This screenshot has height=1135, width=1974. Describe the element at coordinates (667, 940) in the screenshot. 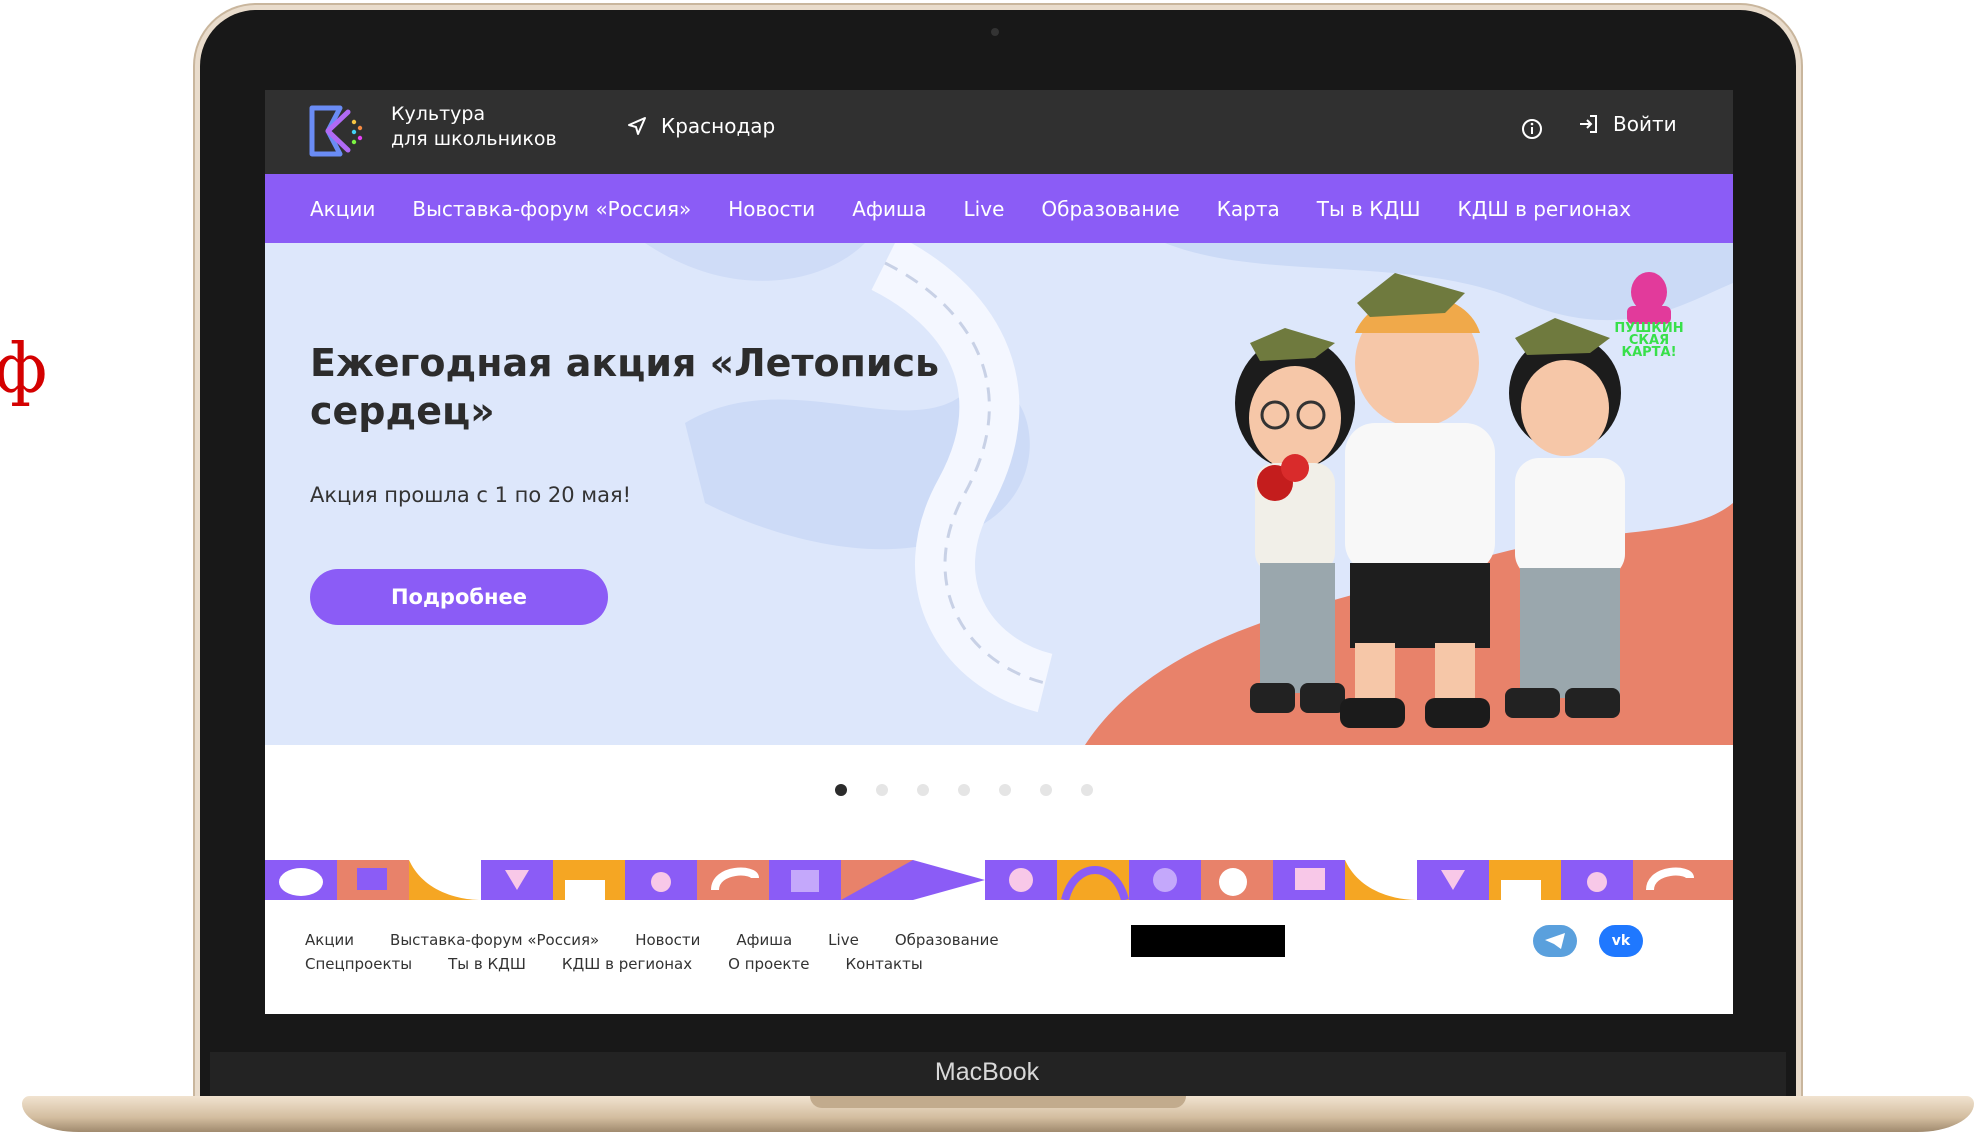

I see `footer-link-news: Новости` at that location.